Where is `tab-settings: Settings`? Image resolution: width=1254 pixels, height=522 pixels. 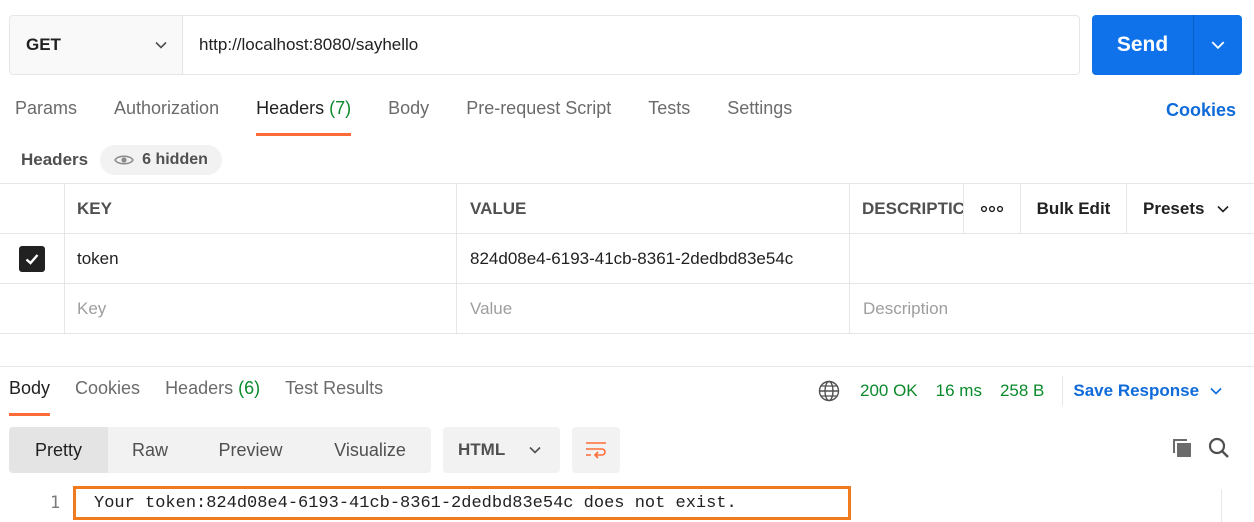 tab-settings: Settings is located at coordinates (759, 117).